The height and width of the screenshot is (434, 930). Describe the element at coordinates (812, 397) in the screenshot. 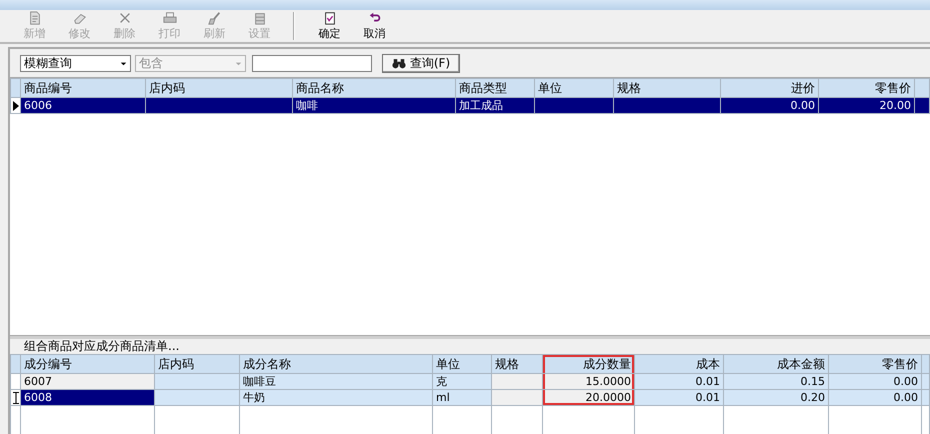

I see `table-cell: 0.20` at that location.